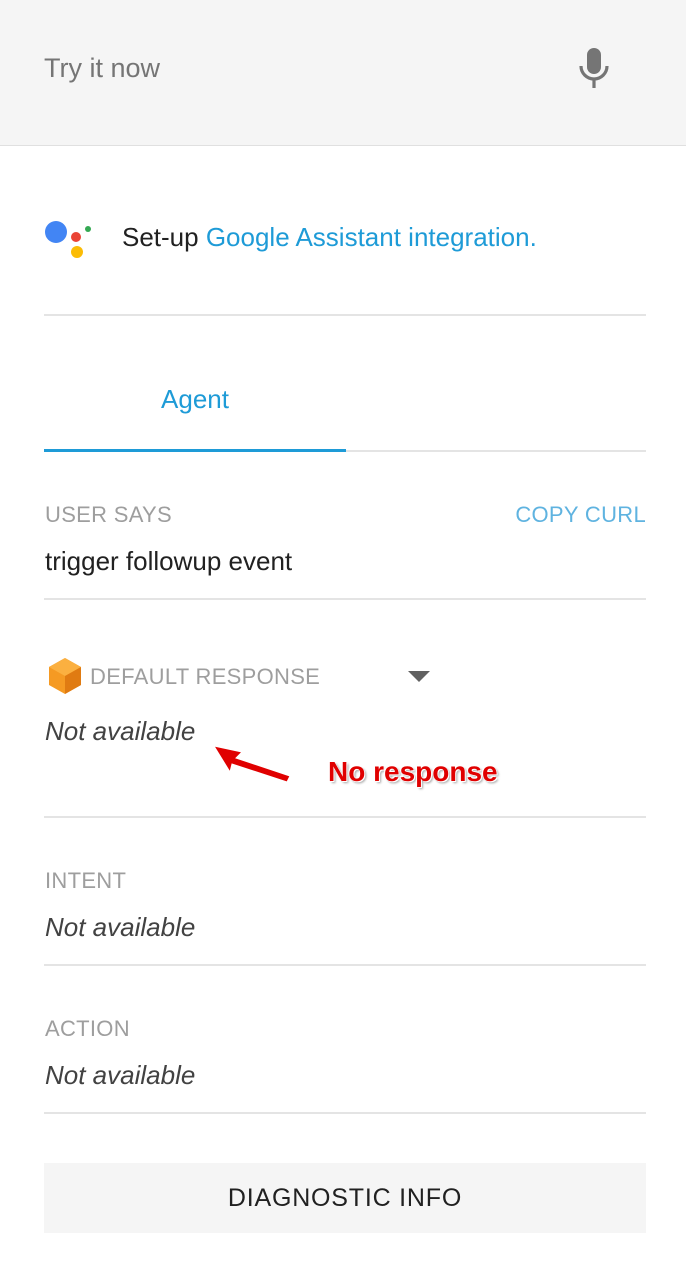  What do you see at coordinates (164, 237) in the screenshot?
I see `setup-prefix: Set-up` at bounding box center [164, 237].